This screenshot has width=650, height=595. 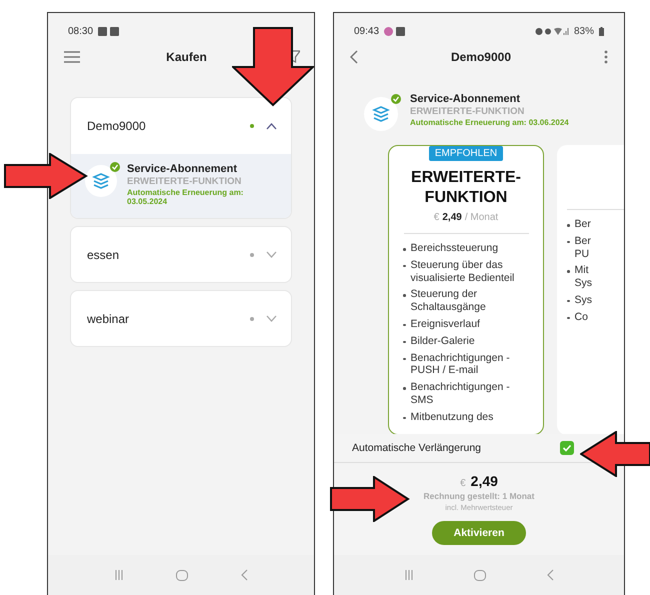 What do you see at coordinates (271, 126) in the screenshot?
I see `chevron-up-icon` at bounding box center [271, 126].